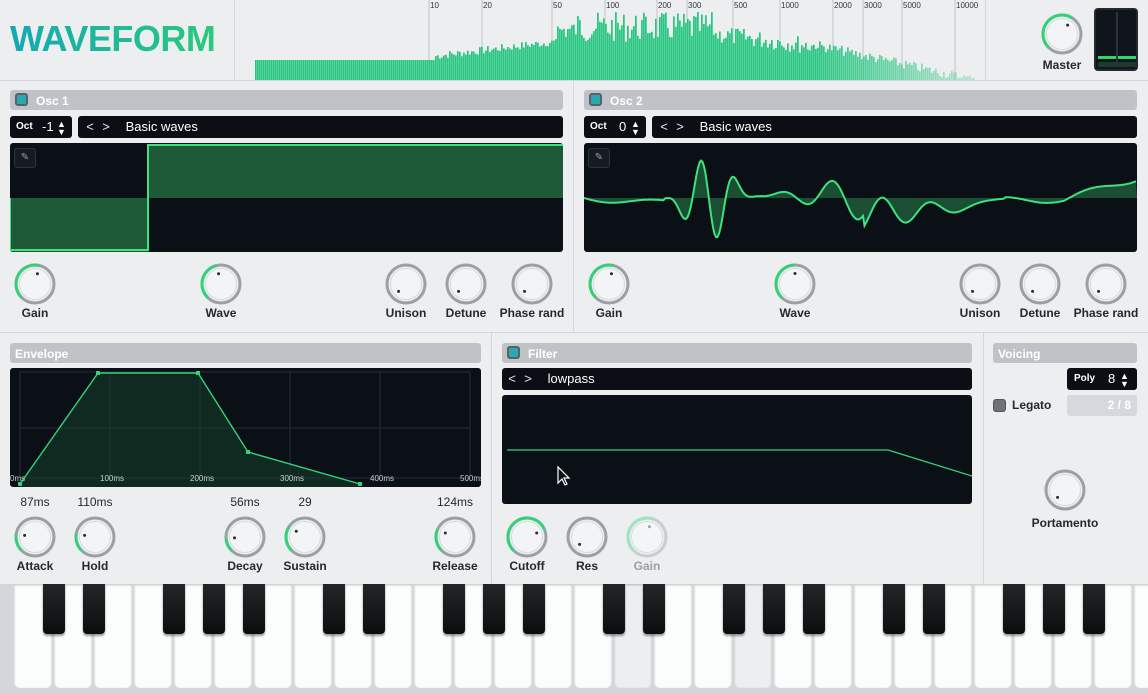 The image size is (1148, 693). What do you see at coordinates (41, 127) in the screenshot?
I see `osc1-octave-selector: Oct -1 ▲ ▼` at bounding box center [41, 127].